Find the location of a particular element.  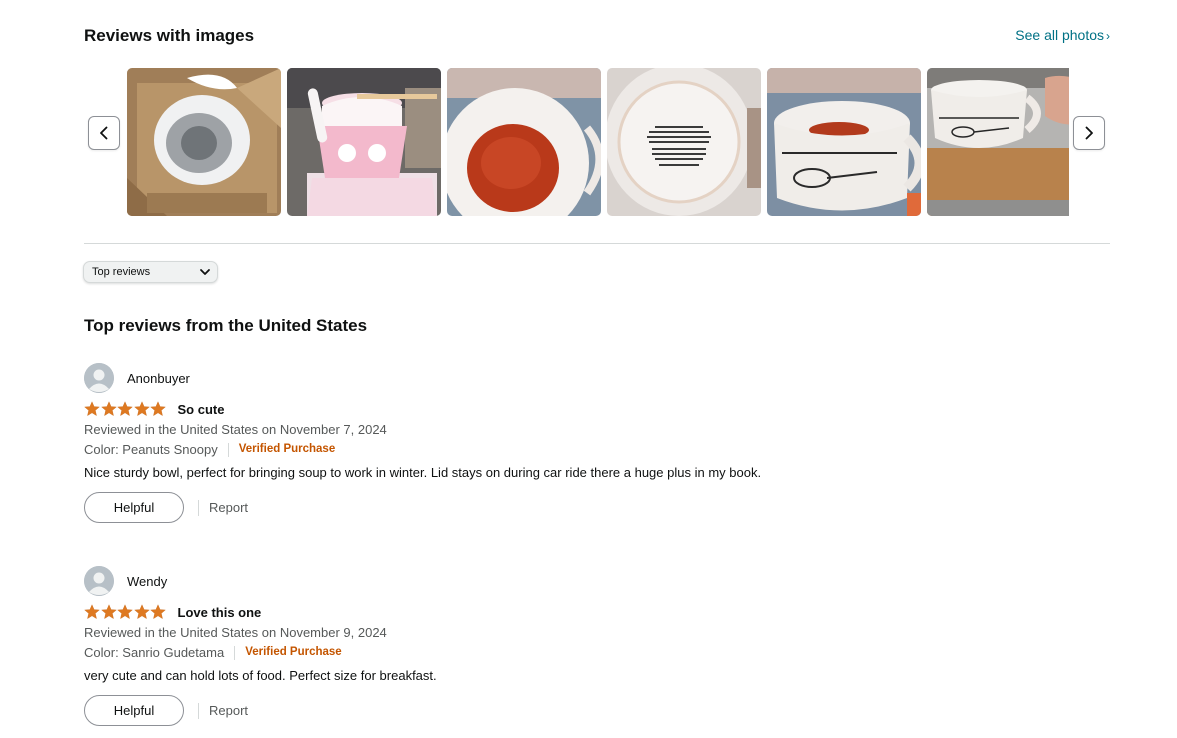

reviewer-profile: Wendy is located at coordinates (434, 581).